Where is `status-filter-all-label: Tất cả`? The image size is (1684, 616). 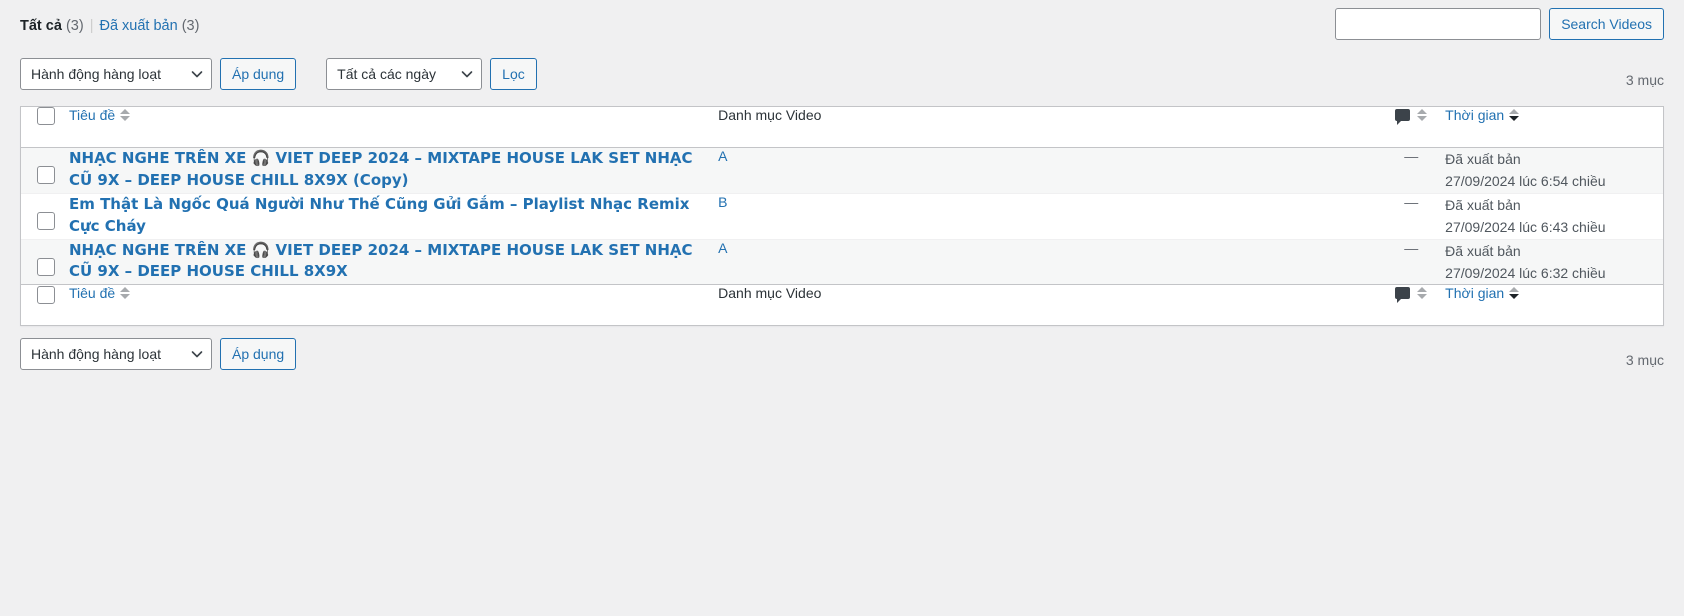
status-filter-all-label: Tất cả is located at coordinates (41, 26).